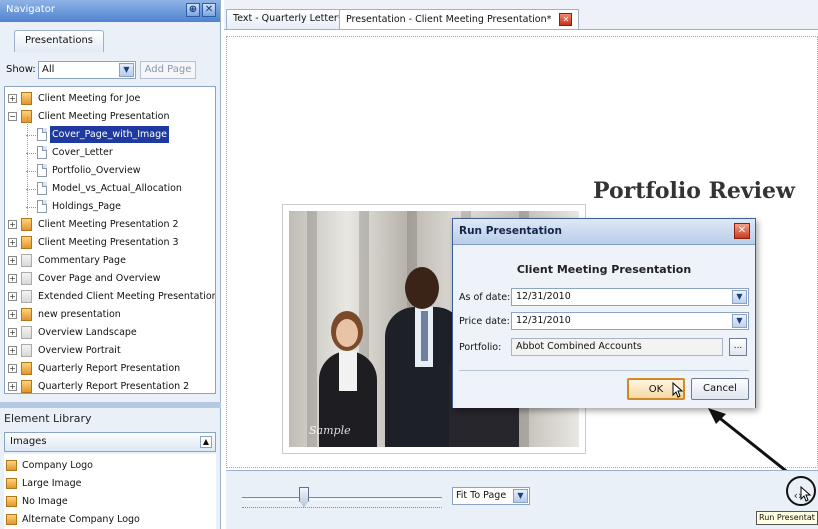 The image size is (818, 529). I want to click on tab-quarterly-letter: Text - Quarterly Letter*, so click(288, 19).